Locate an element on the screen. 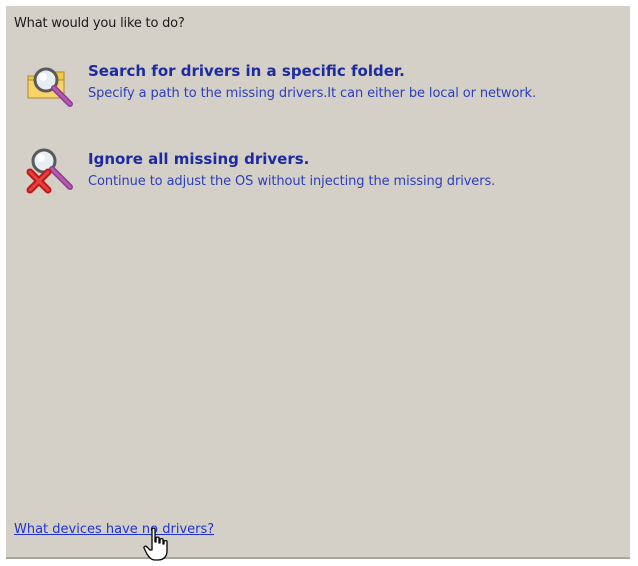  folder-search-icon is located at coordinates (50, 87).